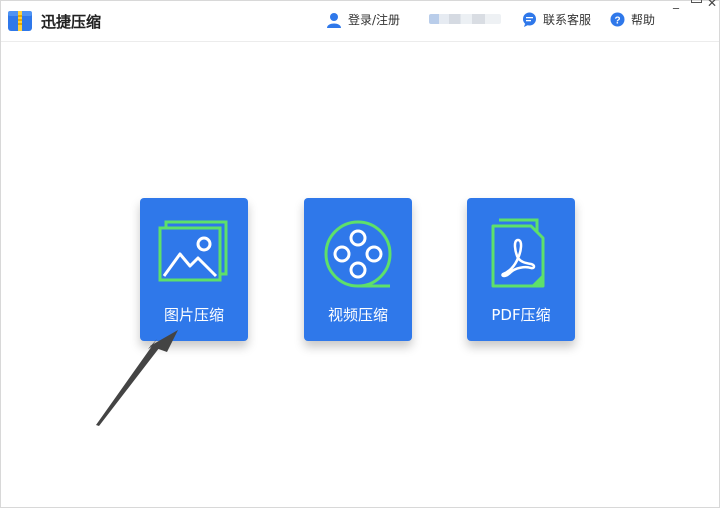 Image resolution: width=720 pixels, height=508 pixels. I want to click on help-label: 帮助, so click(643, 20).